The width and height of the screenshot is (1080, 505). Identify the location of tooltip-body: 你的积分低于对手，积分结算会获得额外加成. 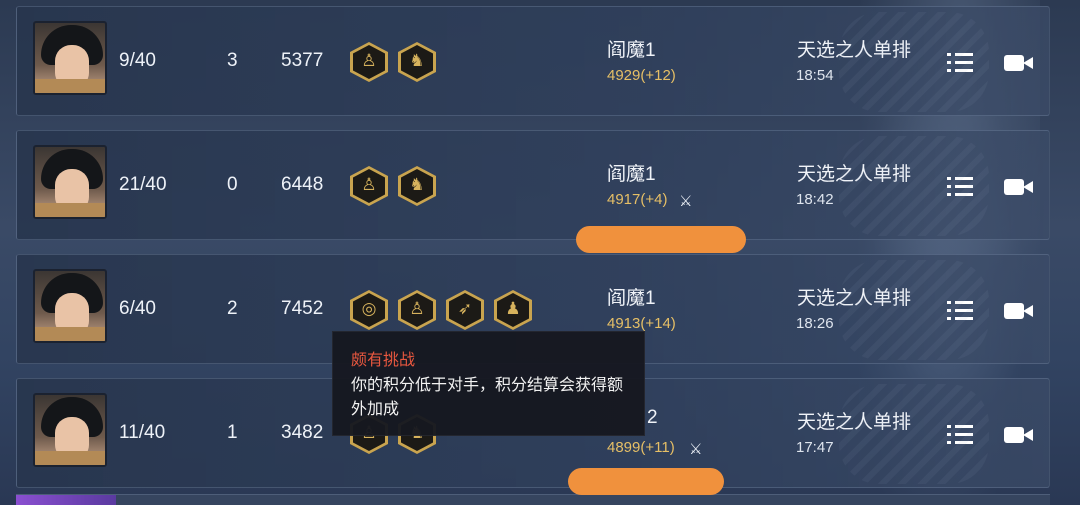
(487, 397).